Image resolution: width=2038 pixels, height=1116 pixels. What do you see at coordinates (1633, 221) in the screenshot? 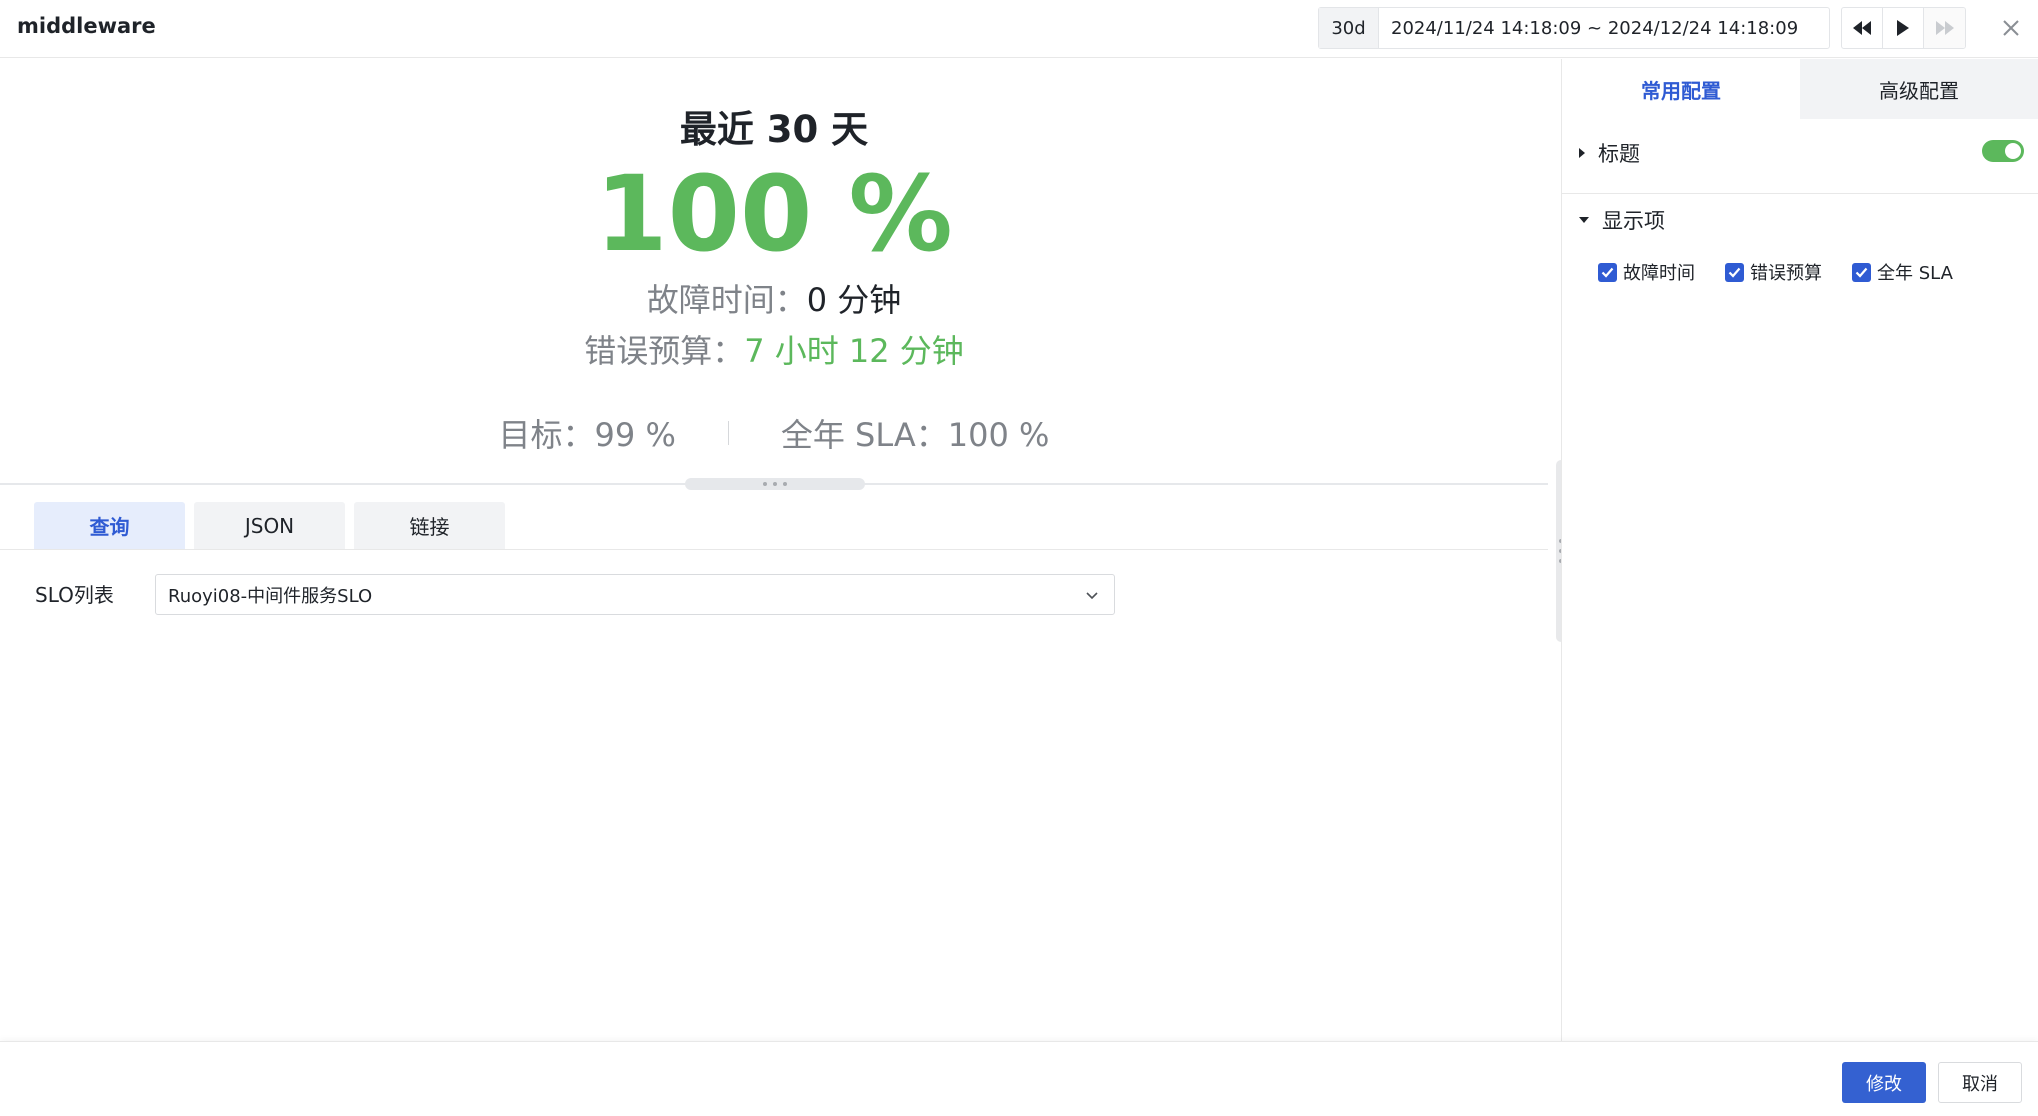
I see `display-section-label: 显示项` at bounding box center [1633, 221].